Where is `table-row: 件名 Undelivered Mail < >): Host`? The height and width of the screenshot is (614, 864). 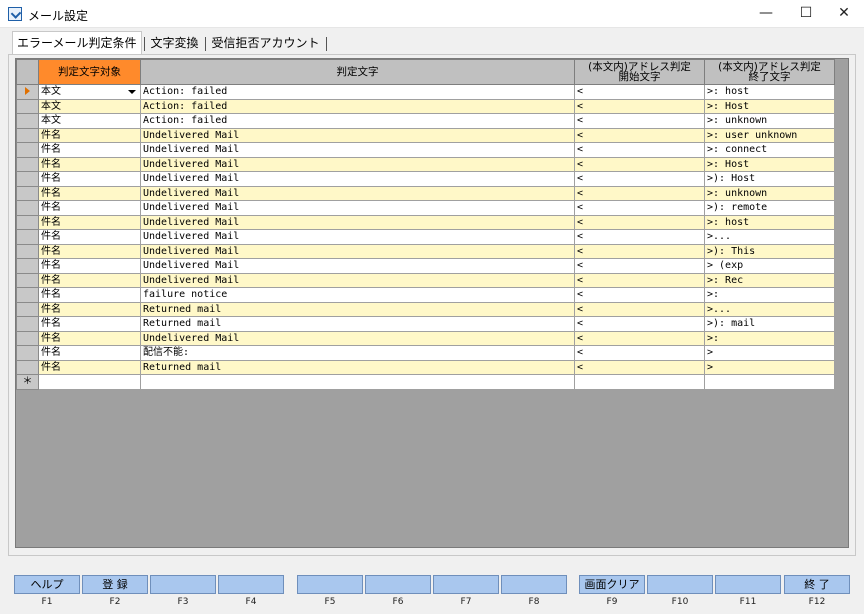 table-row: 件名 Undelivered Mail < >): Host is located at coordinates (425, 179).